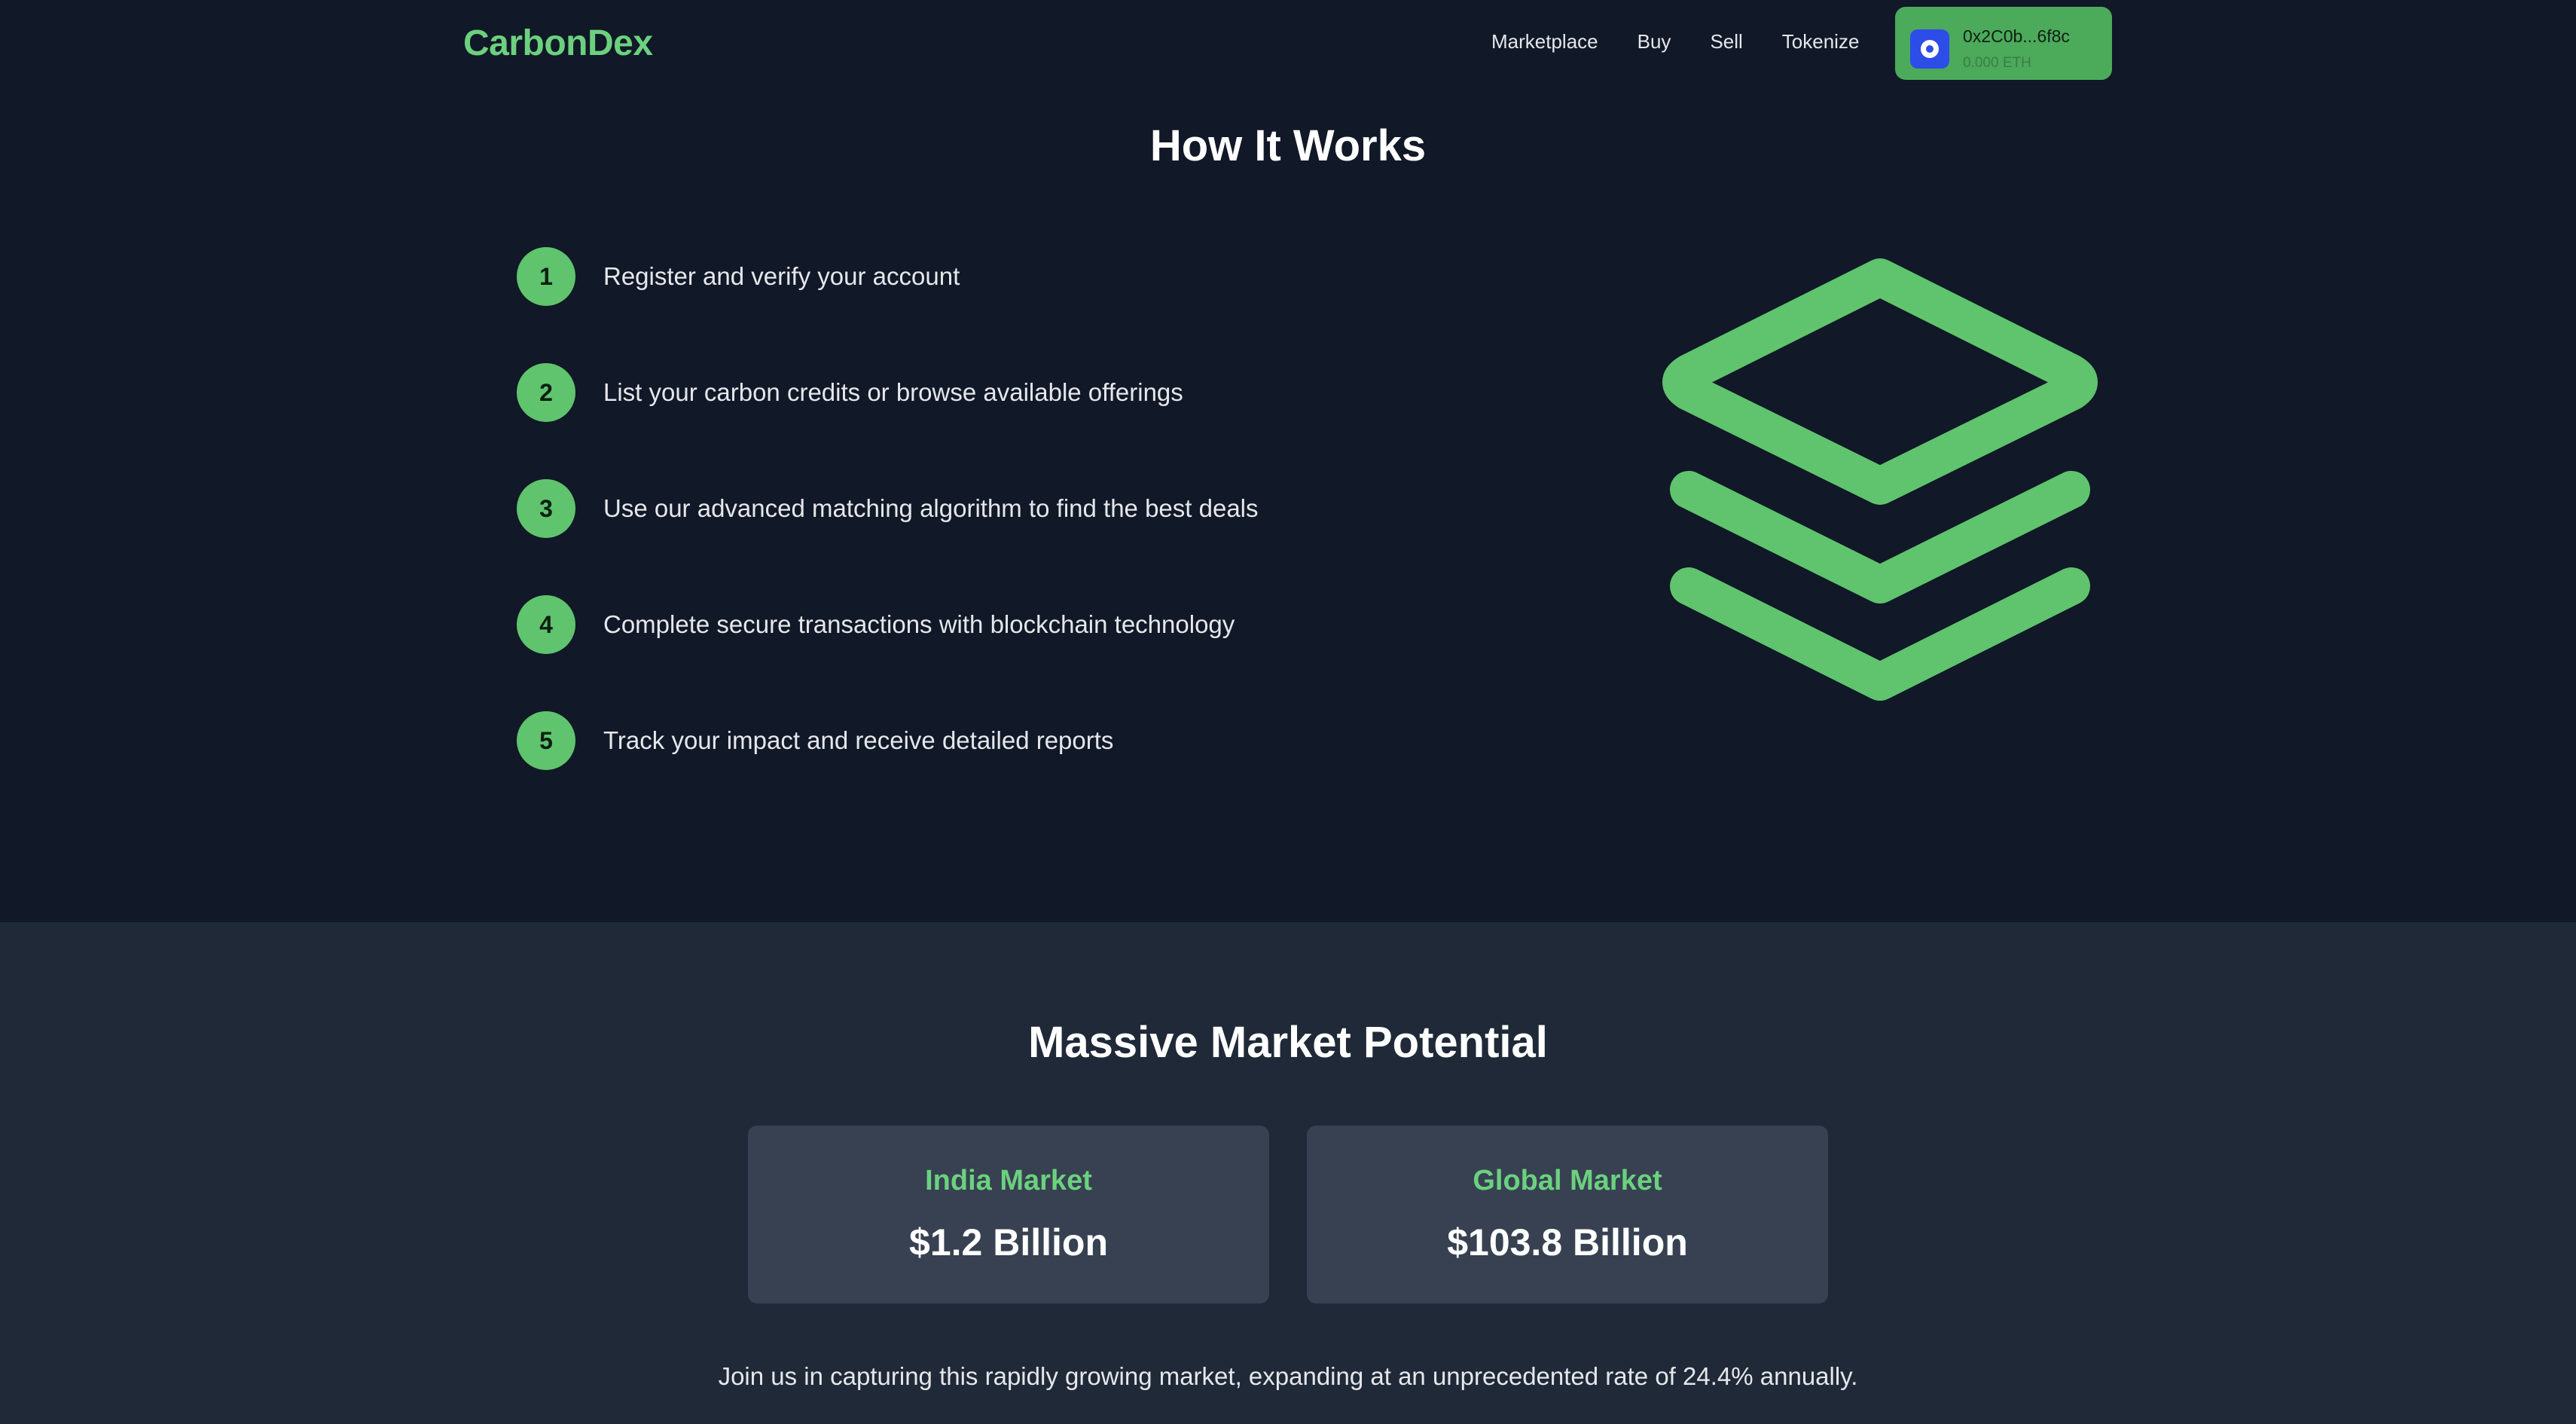 Image resolution: width=2576 pixels, height=1424 pixels. Describe the element at coordinates (546, 508) in the screenshot. I see `step-number: 3` at that location.